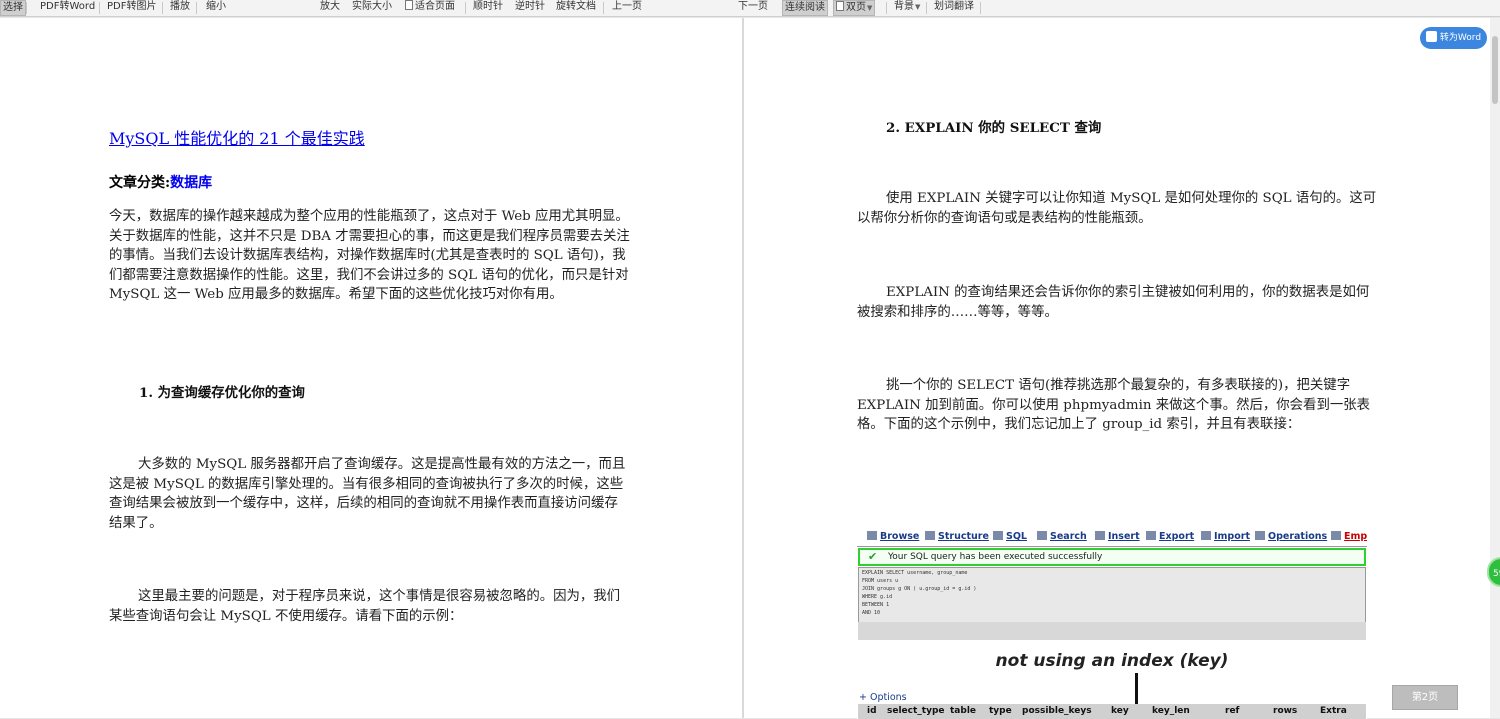  Describe the element at coordinates (1171, 711) in the screenshot. I see `pma-column-header: key_len` at that location.